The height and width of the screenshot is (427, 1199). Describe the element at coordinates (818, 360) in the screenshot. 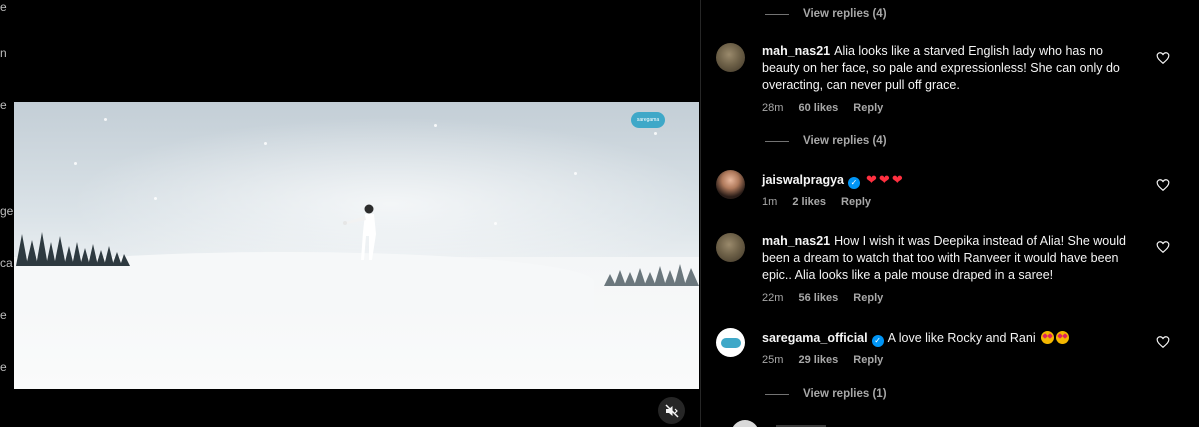

I see `comment-likes: 29 likes` at that location.